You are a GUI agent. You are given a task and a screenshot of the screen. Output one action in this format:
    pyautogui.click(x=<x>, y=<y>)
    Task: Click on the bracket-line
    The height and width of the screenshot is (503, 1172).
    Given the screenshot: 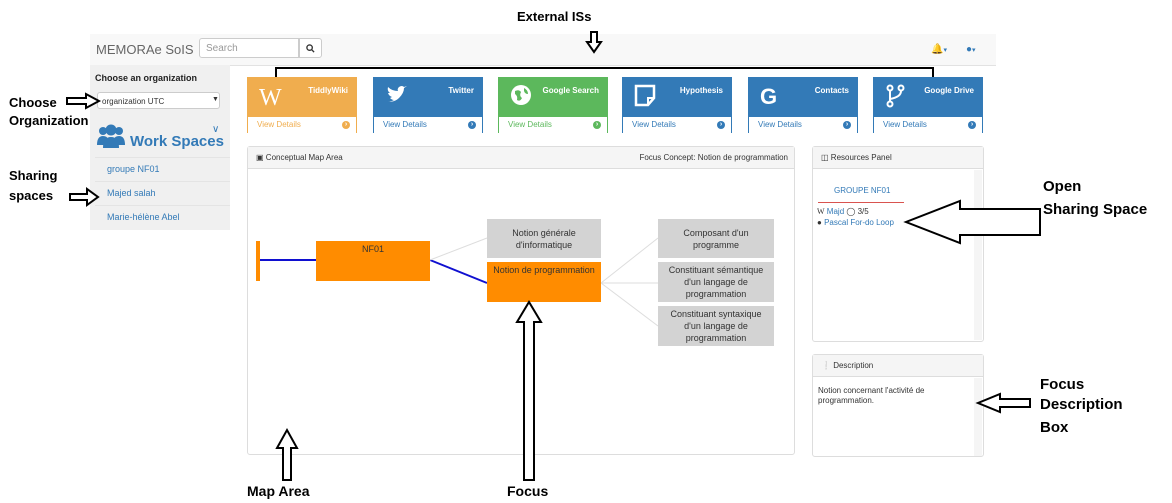 What is the action you would take?
    pyautogui.click(x=604, y=72)
    